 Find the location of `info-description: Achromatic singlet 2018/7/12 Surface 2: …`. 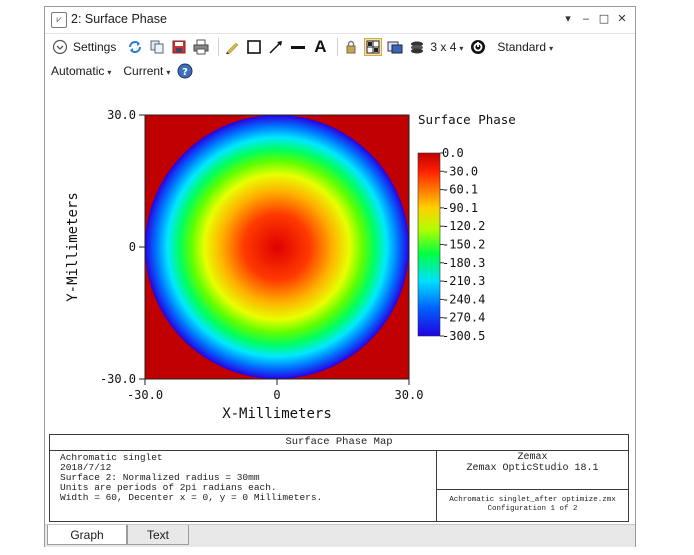

info-description: Achromatic singlet 2018/7/12 Surface 2: … is located at coordinates (191, 478).